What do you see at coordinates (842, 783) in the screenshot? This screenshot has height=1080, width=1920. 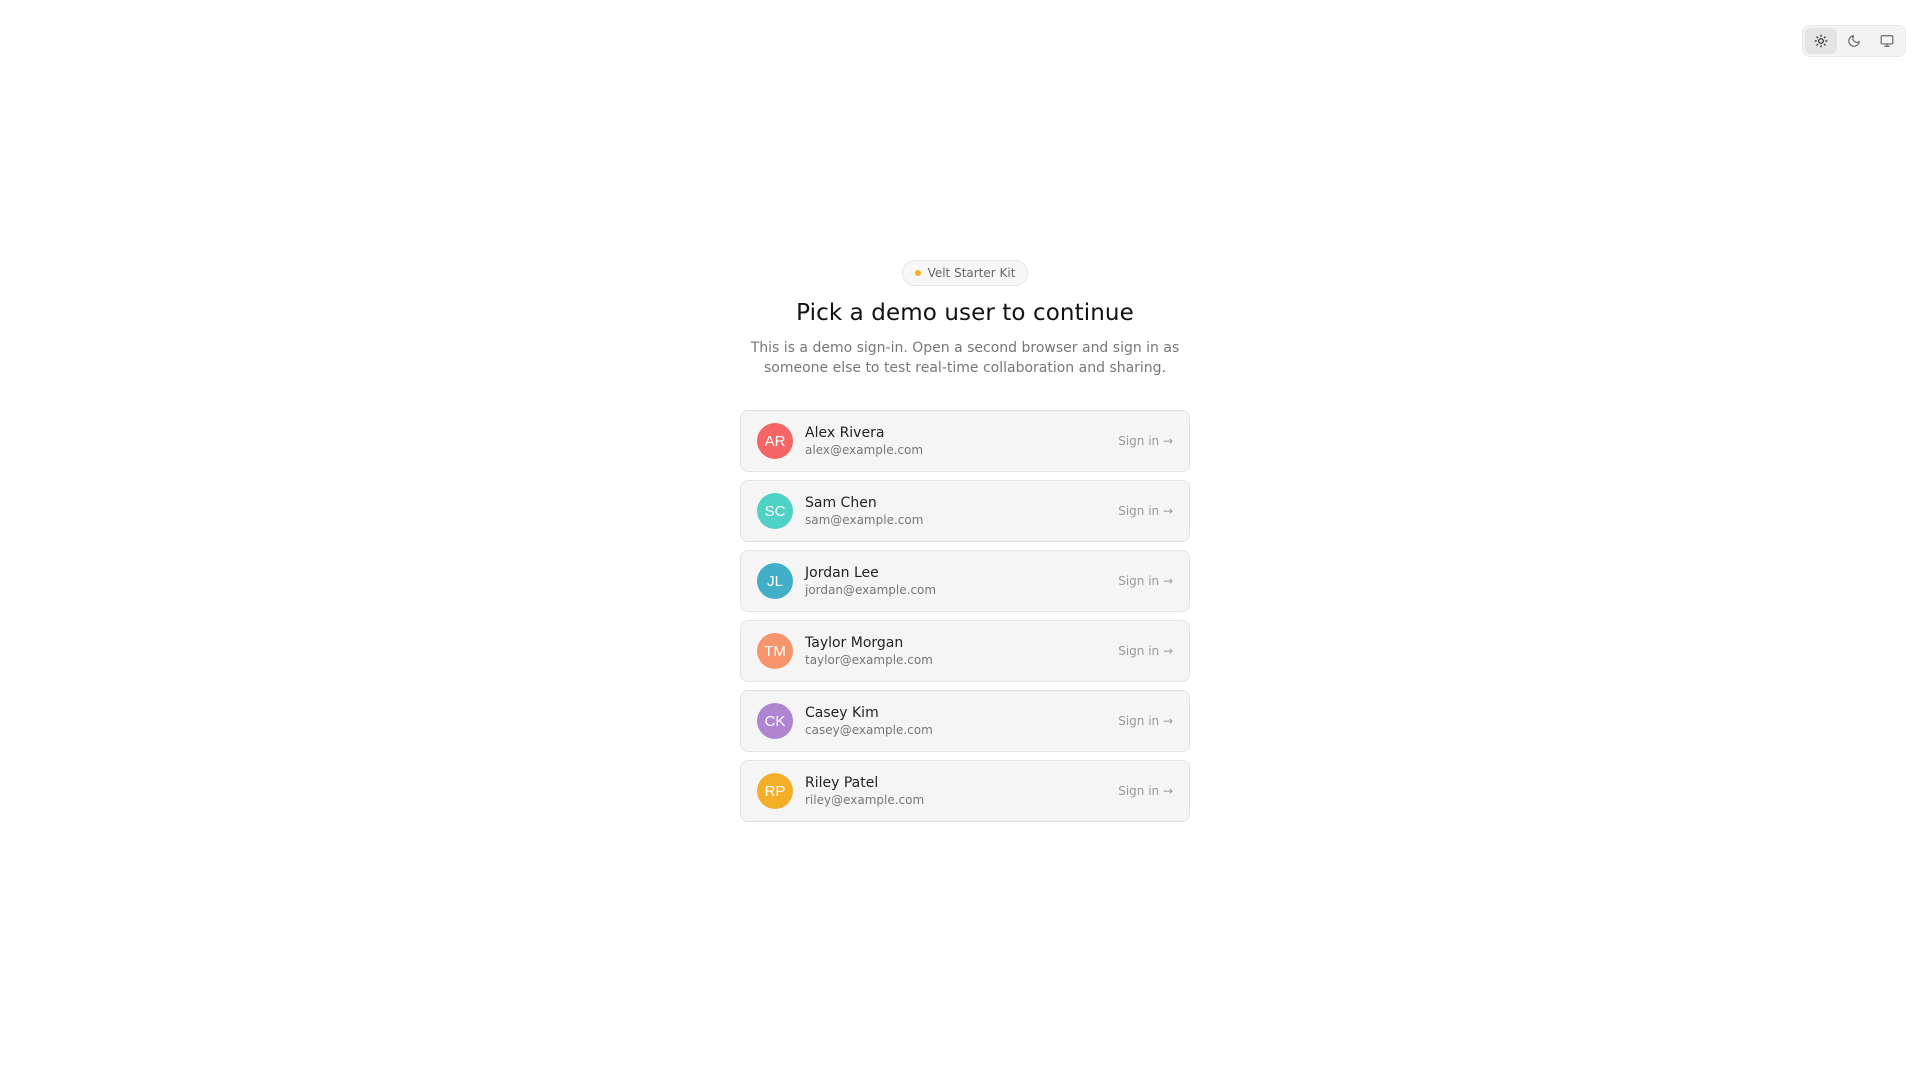 I see `user-name: Riley Patel` at bounding box center [842, 783].